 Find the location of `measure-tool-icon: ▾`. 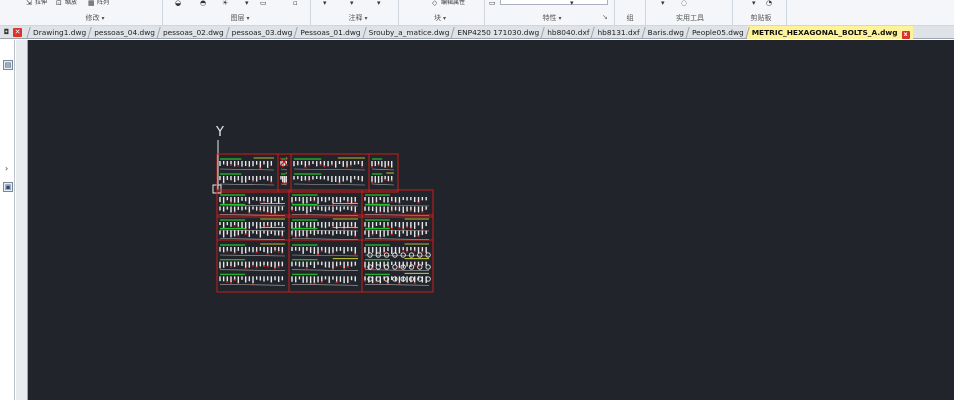

measure-tool-icon: ▾ is located at coordinates (663, 3).